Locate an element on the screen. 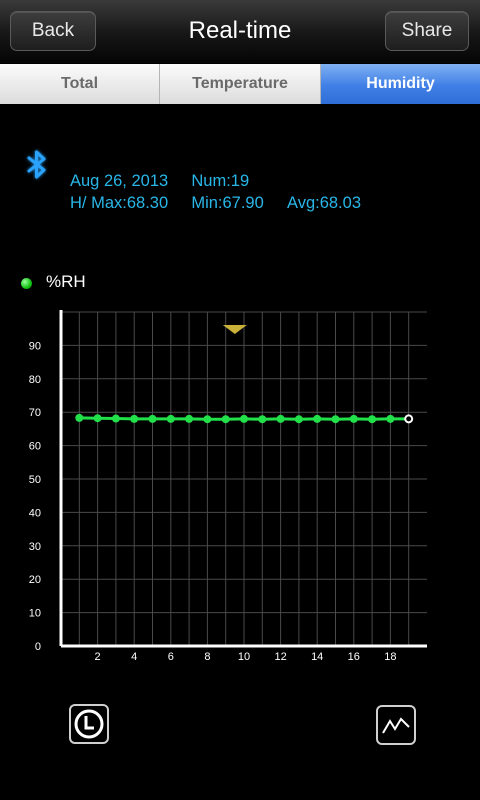 This screenshot has height=800, width=480. info-line-1: Aug 26, 2013 Num:19 is located at coordinates (159, 181).